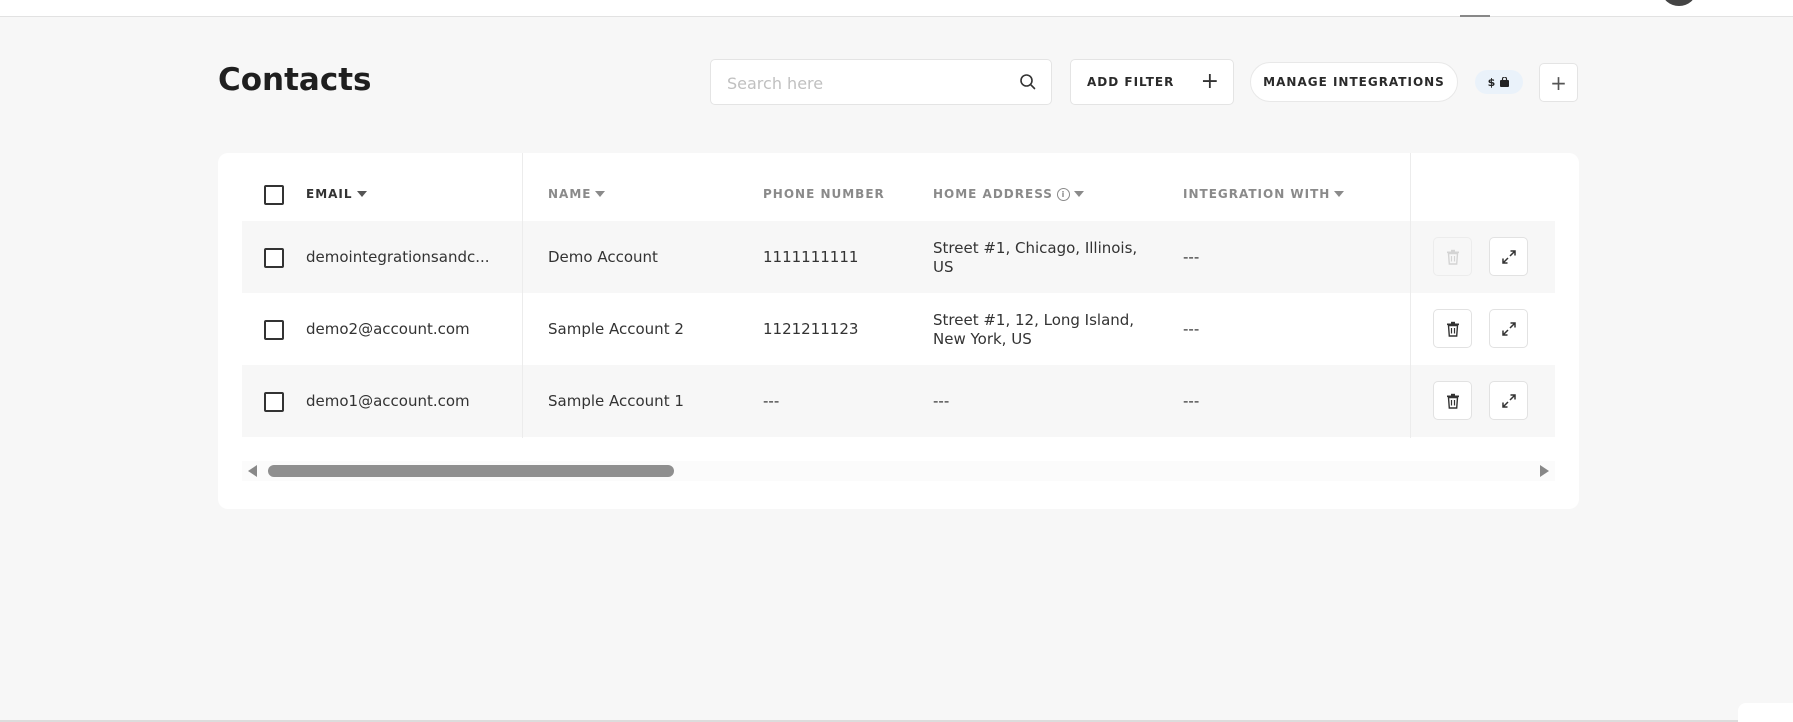  What do you see at coordinates (616, 329) in the screenshot?
I see `cell-name: Sample Account 2` at bounding box center [616, 329].